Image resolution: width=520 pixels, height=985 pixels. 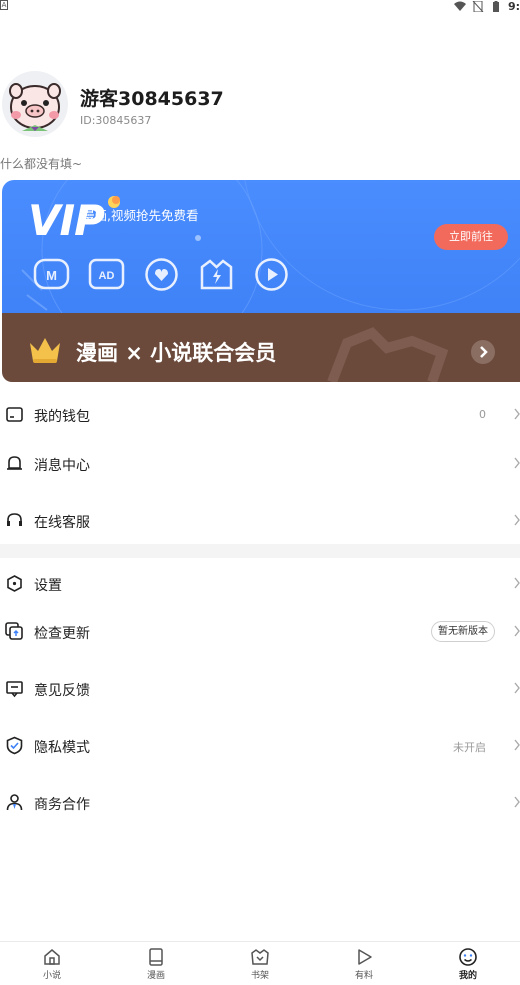 I want to click on nav-tab-me: 我的, so click(x=468, y=963).